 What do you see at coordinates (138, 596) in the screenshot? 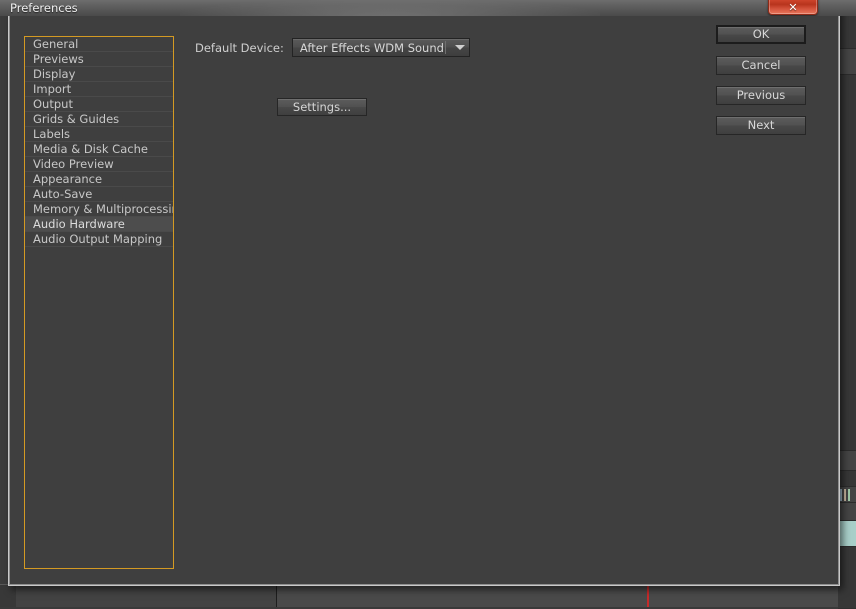
I see `timeline-layer-column` at bounding box center [138, 596].